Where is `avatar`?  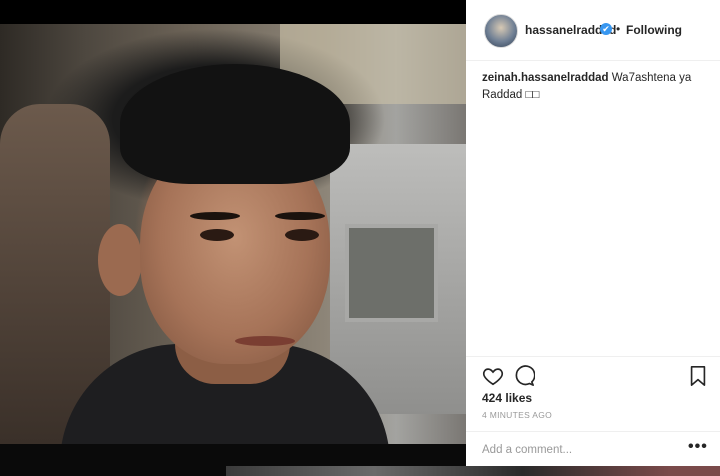
avatar is located at coordinates (501, 31).